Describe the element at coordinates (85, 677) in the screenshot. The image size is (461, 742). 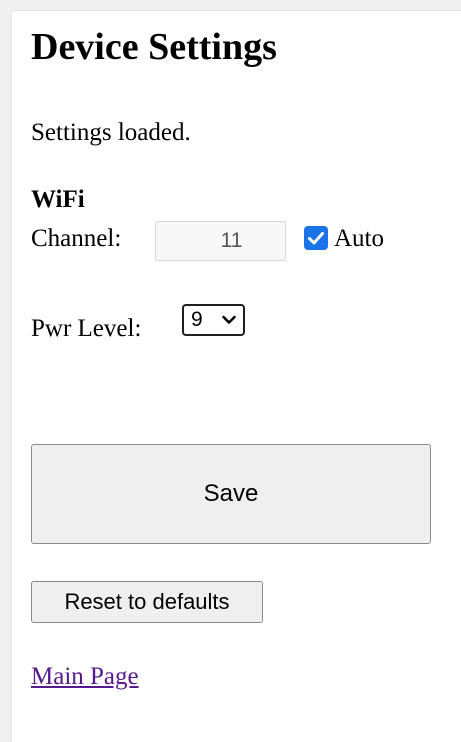
I see `main-page-link: Main Page` at that location.